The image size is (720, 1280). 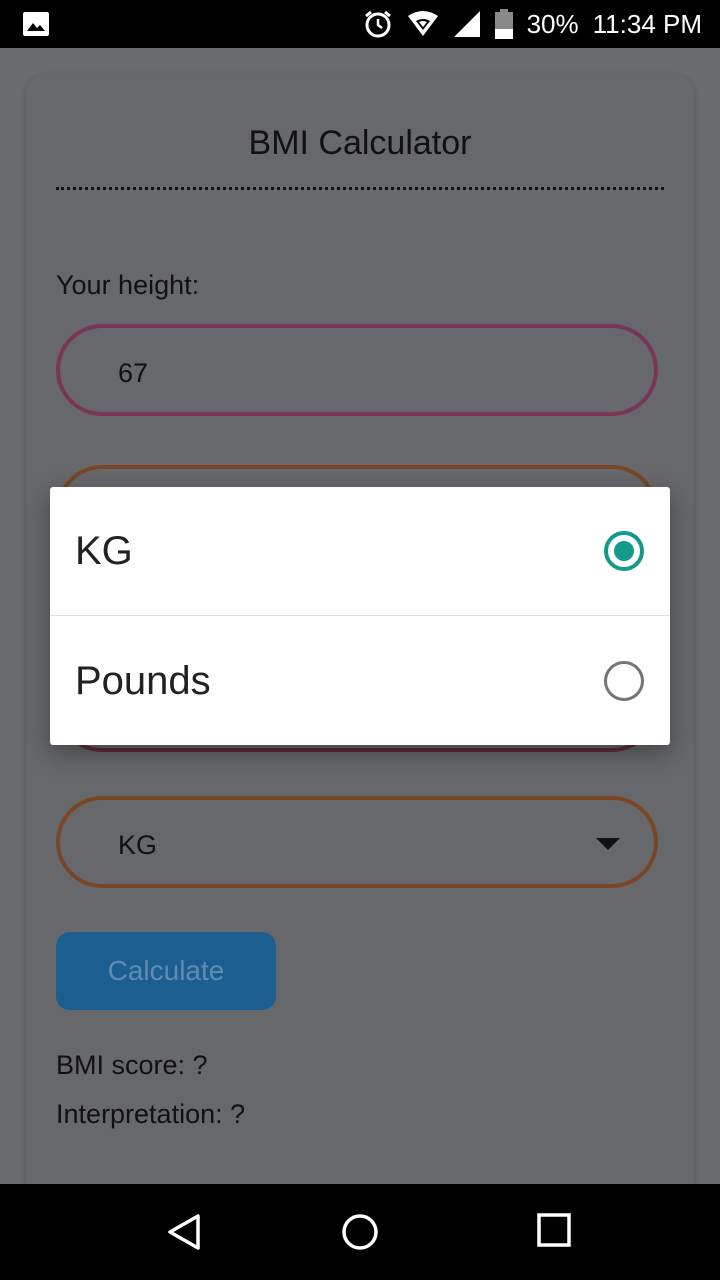 What do you see at coordinates (423, 24) in the screenshot?
I see `wifi-icon` at bounding box center [423, 24].